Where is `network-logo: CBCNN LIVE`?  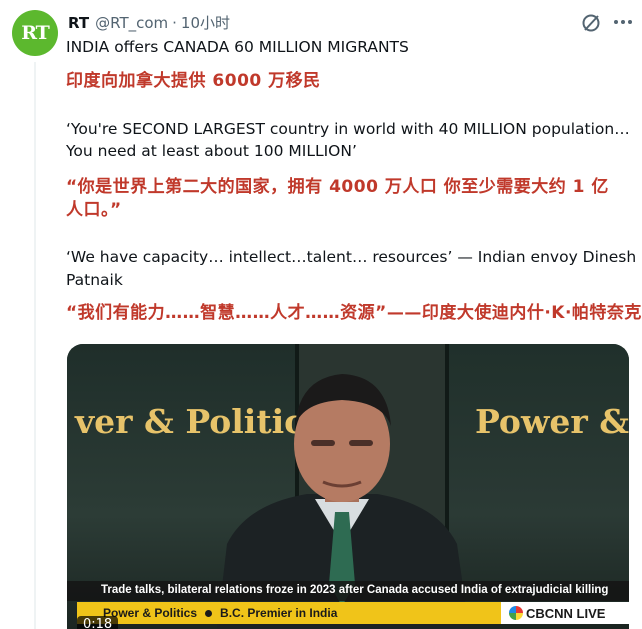 network-logo: CBCNN LIVE is located at coordinates (565, 613).